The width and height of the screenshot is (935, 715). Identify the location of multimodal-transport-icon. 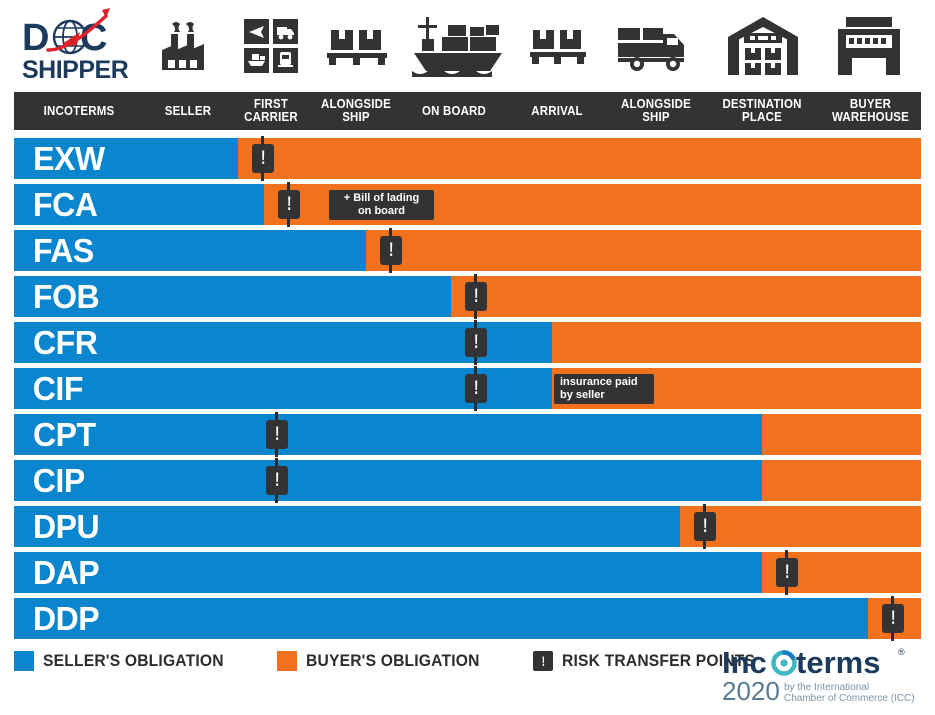
(271, 46).